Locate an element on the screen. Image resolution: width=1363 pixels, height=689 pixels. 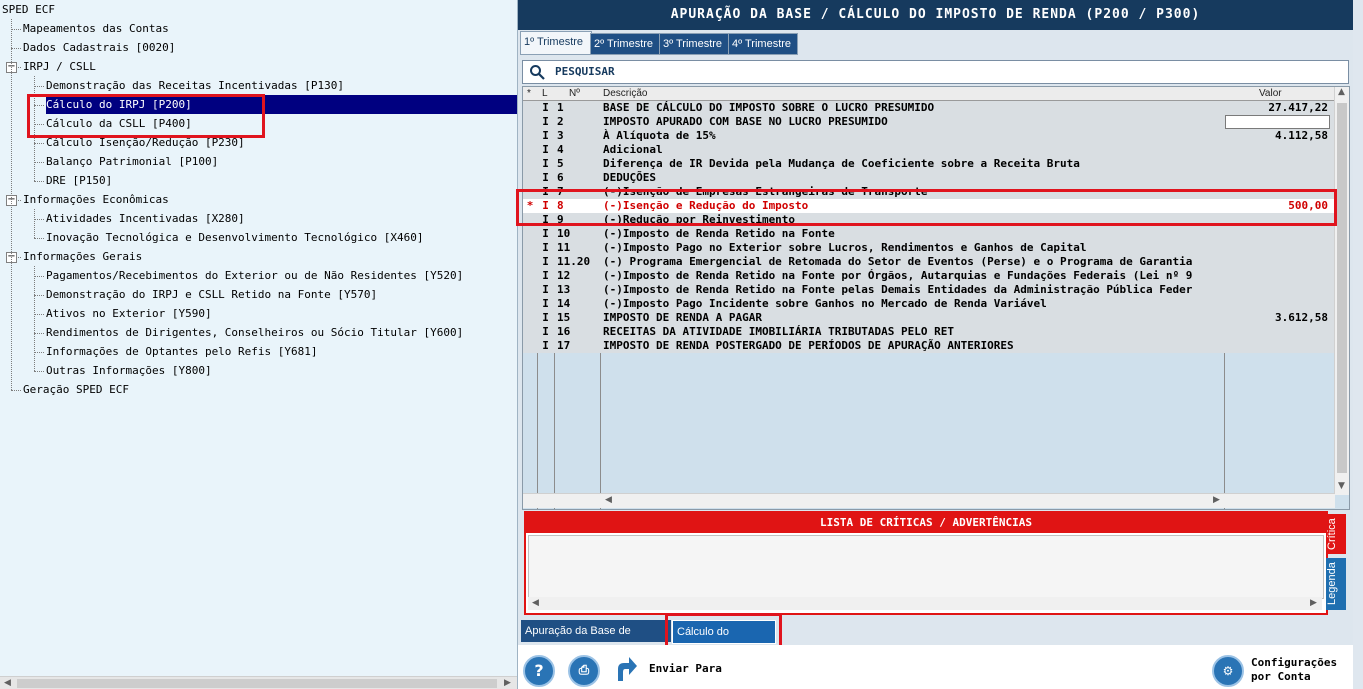
tree-horizontal-scrollbar: ◀ ▶ is located at coordinates (258, 682).